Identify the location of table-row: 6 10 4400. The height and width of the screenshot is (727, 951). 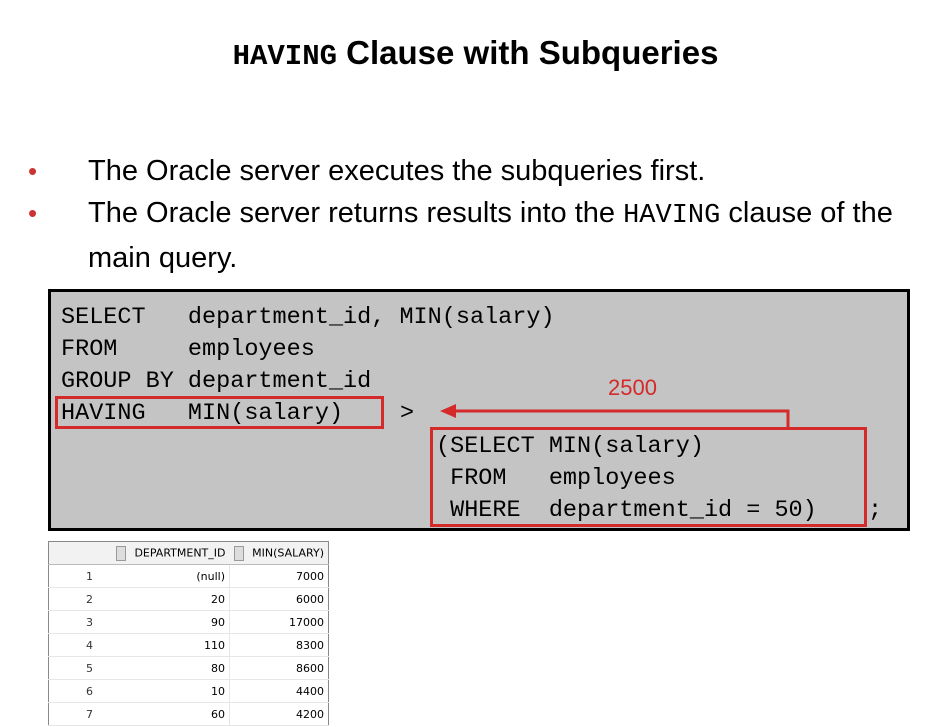
(188, 691).